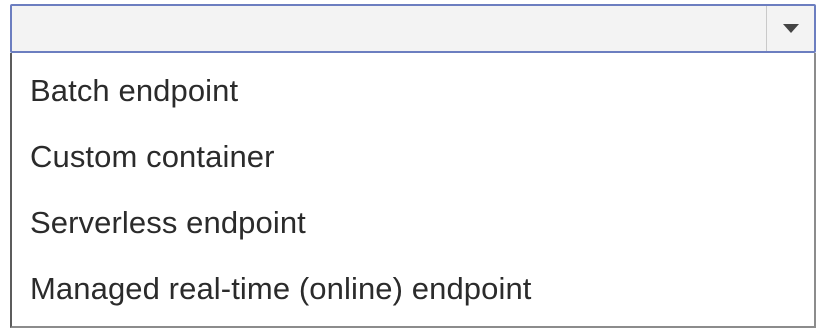 The height and width of the screenshot is (328, 829). I want to click on dropdown-toggle-button, so click(790, 28).